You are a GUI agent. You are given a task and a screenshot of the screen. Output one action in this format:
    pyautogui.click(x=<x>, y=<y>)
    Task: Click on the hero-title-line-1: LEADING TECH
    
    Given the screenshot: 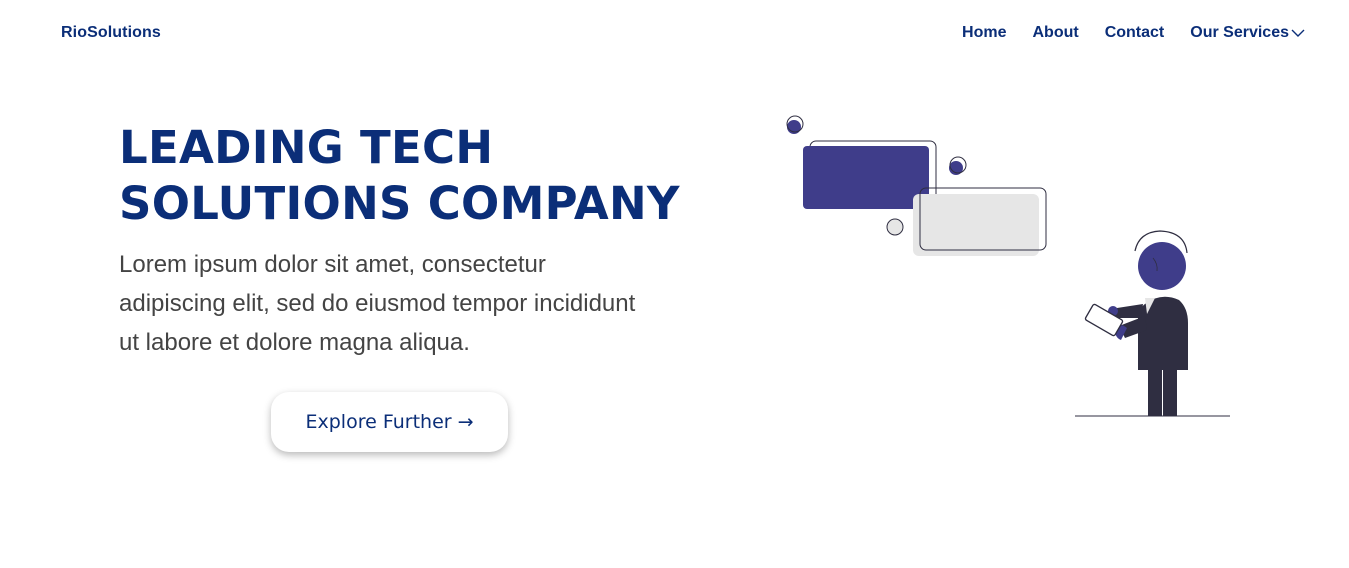 What is the action you would take?
    pyautogui.click(x=306, y=147)
    